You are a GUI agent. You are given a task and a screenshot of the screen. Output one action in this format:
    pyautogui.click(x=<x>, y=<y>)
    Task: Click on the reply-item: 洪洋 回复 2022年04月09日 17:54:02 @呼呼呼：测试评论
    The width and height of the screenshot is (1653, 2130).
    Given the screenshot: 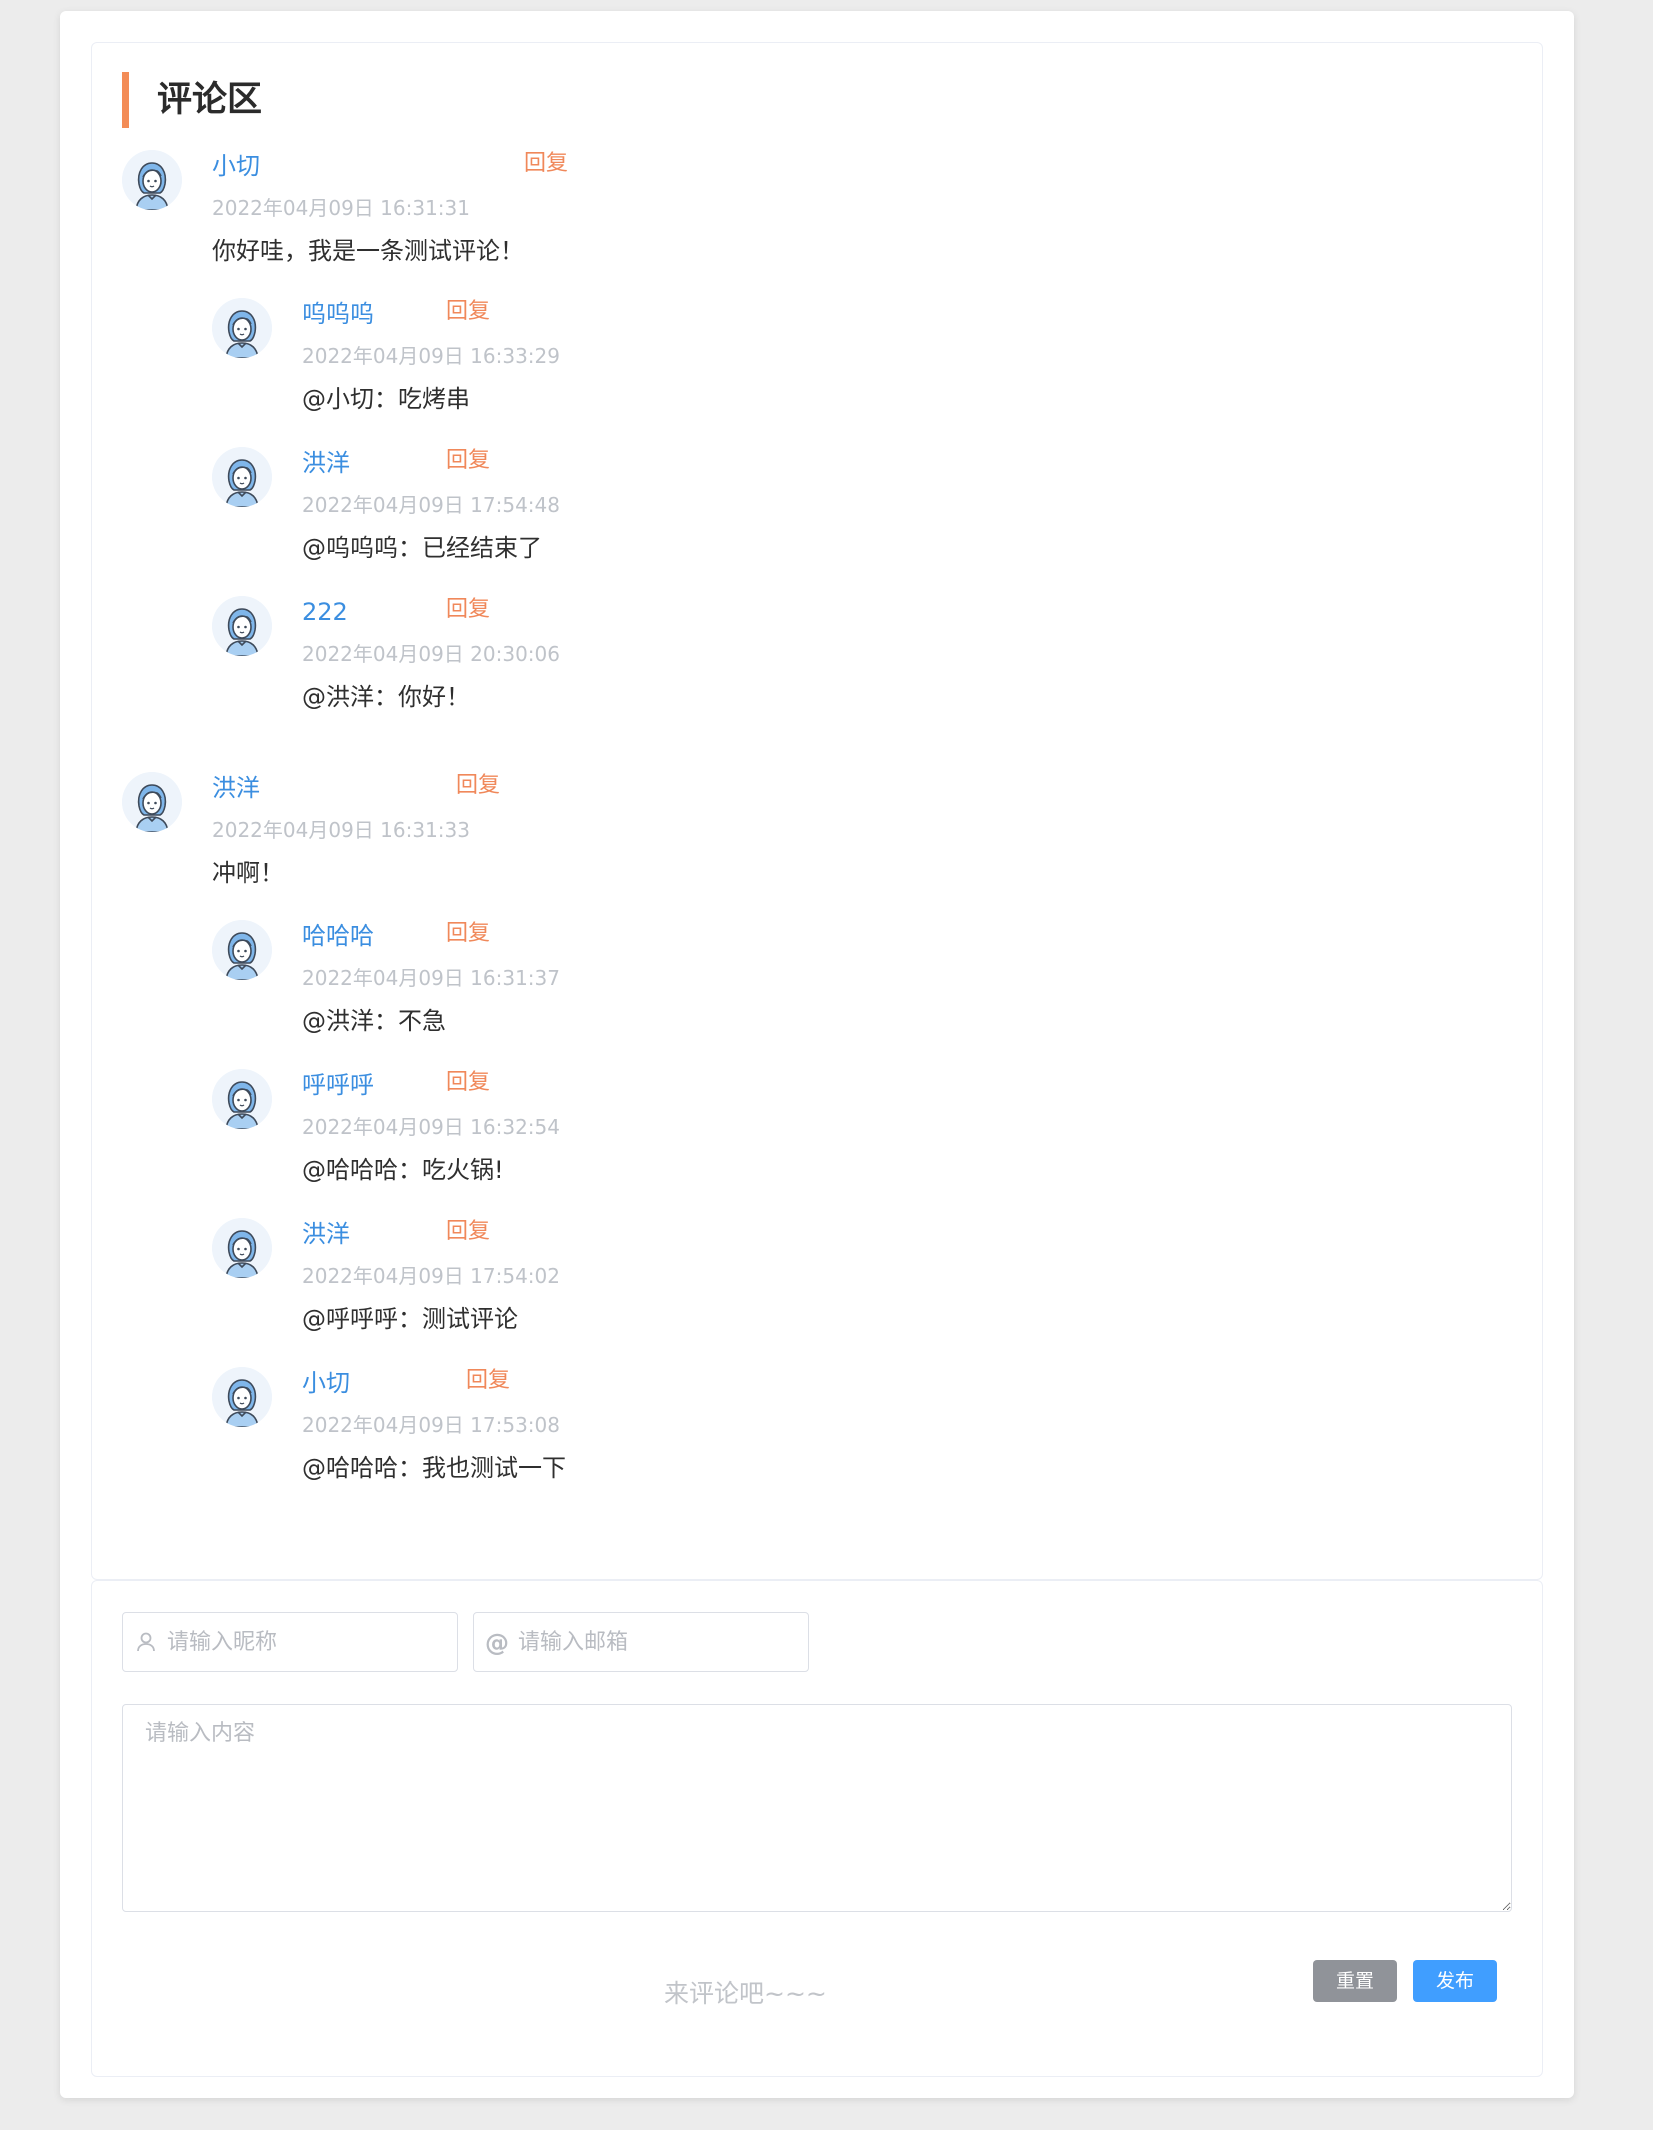 What is the action you would take?
    pyautogui.click(x=562, y=1283)
    